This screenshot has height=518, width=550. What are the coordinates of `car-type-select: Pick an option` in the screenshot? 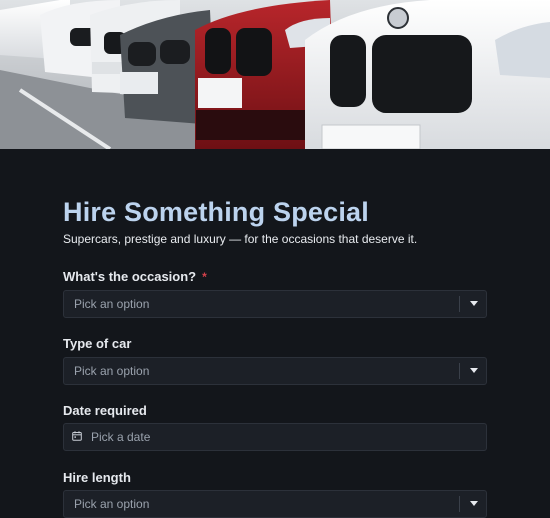 It's located at (275, 371).